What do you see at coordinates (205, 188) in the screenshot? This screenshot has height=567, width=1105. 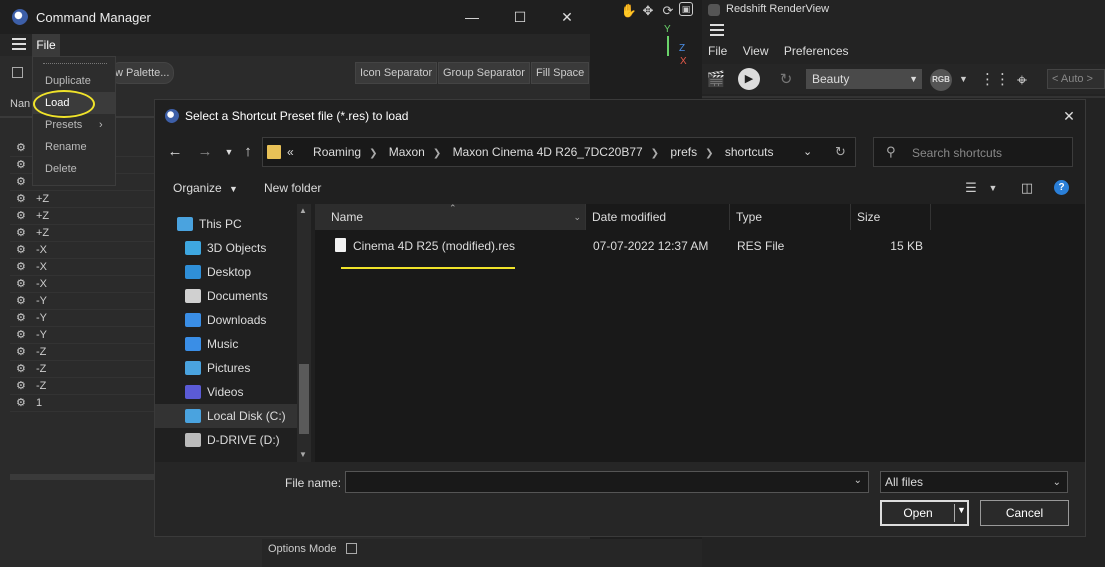 I see `organize-button: Organize ▼` at bounding box center [205, 188].